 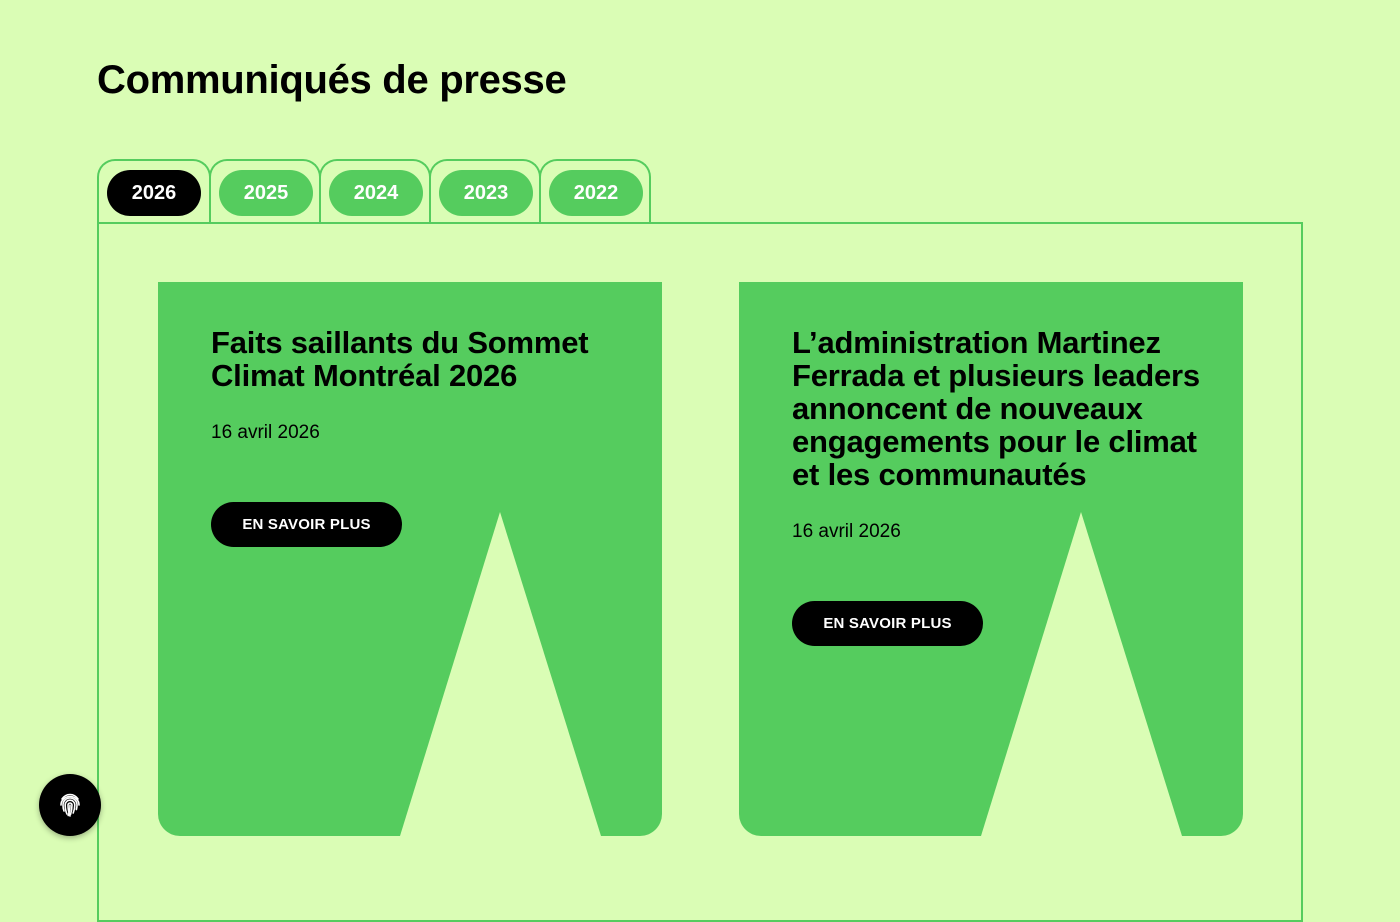 What do you see at coordinates (266, 193) in the screenshot?
I see `tab-2025-button: 2025` at bounding box center [266, 193].